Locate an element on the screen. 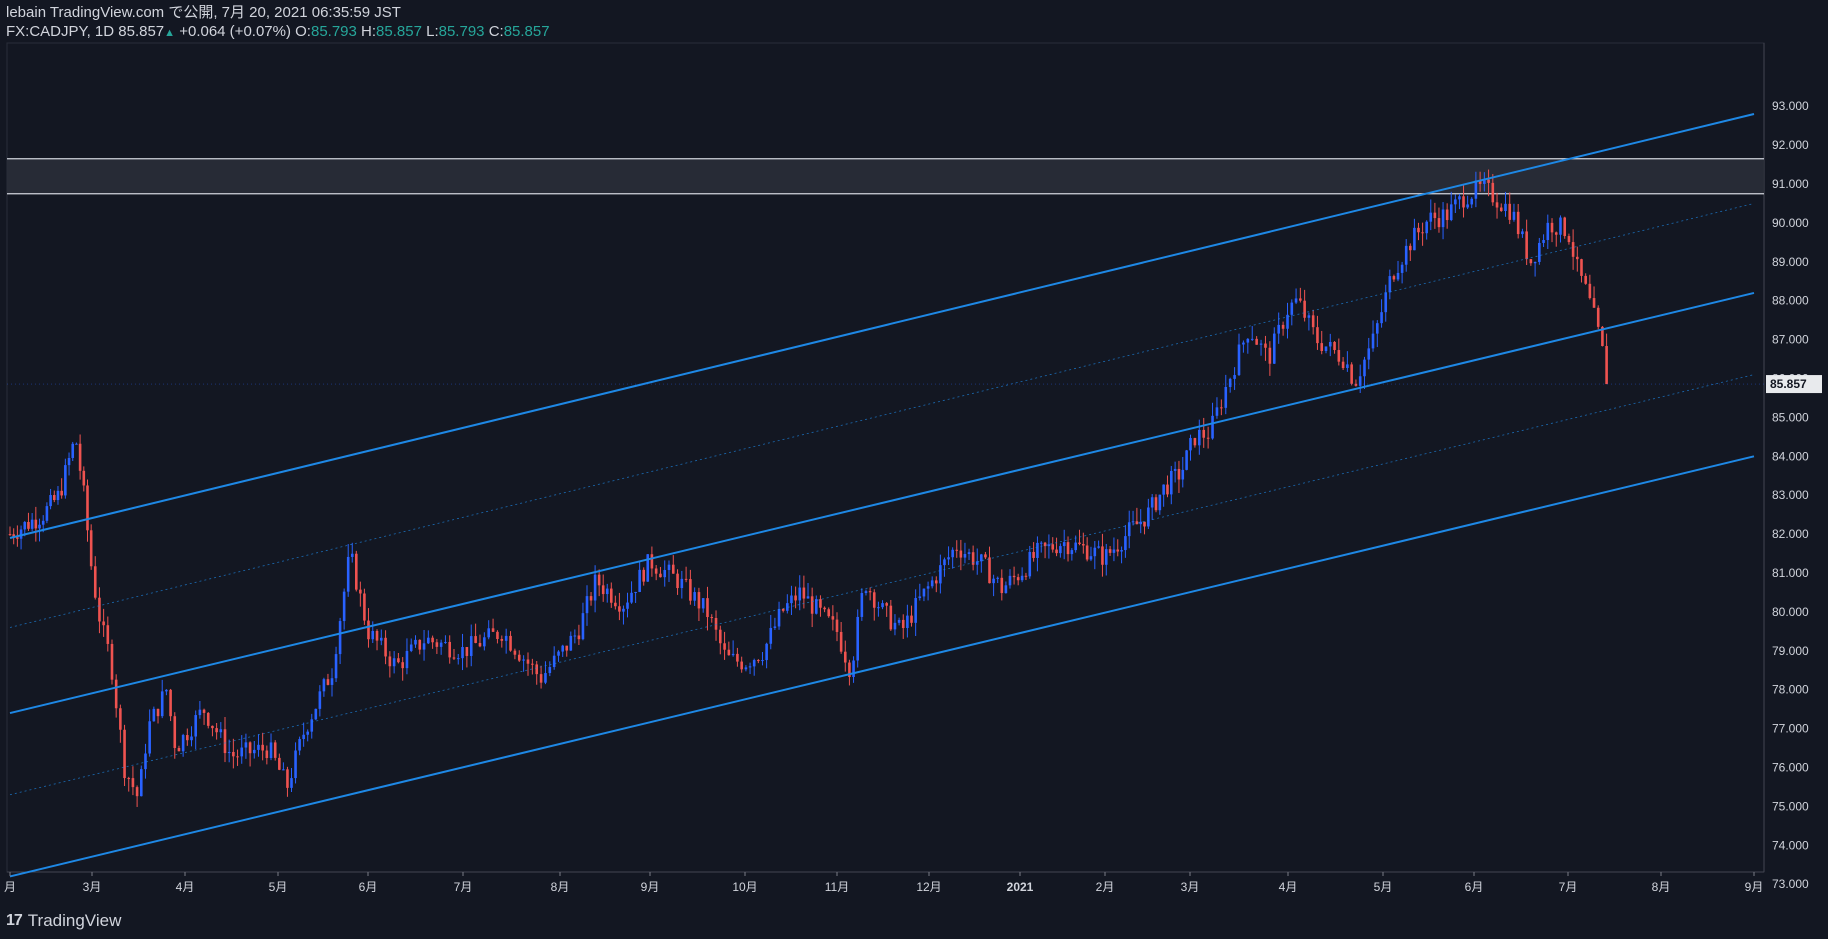 The width and height of the screenshot is (1828, 939). price-tick-label: 78.000 is located at coordinates (1790, 690).